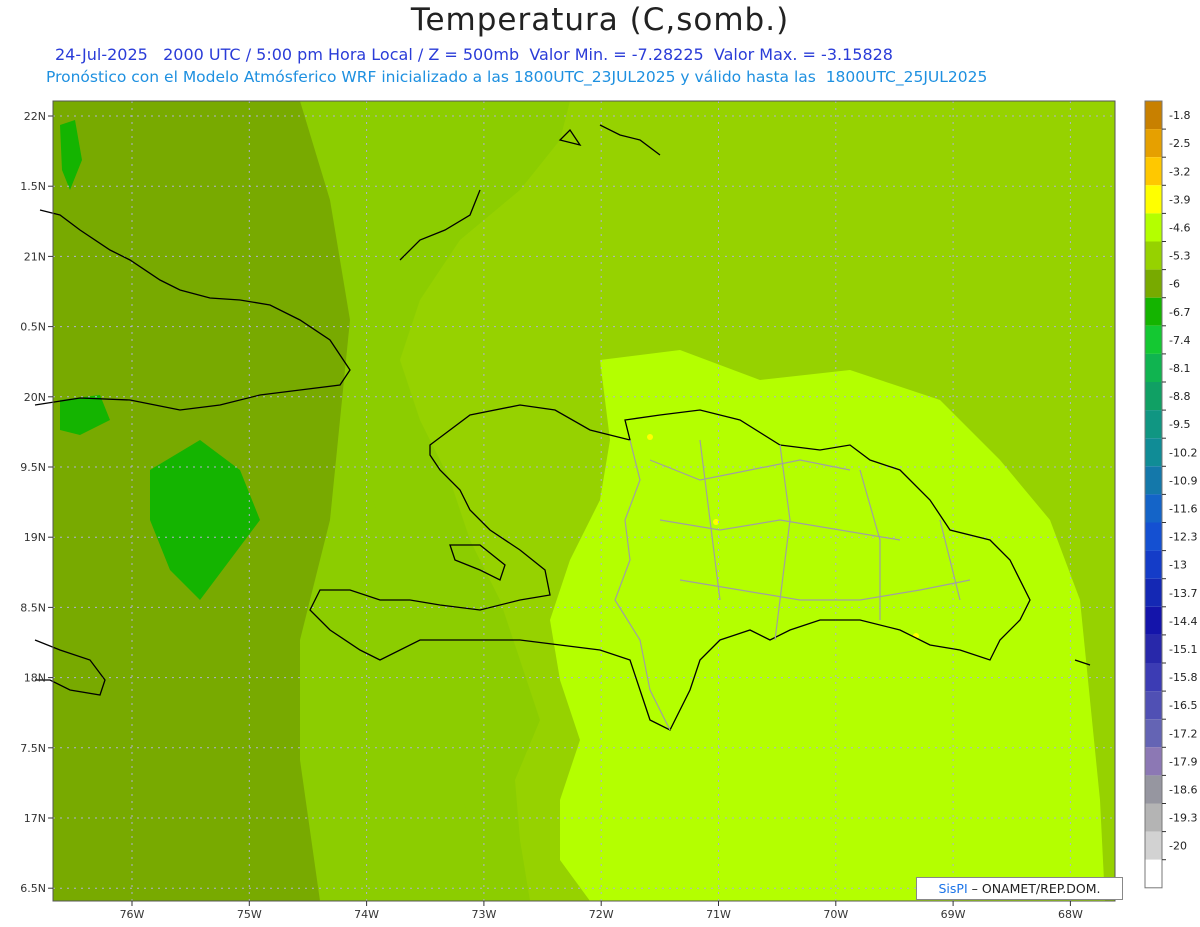 The image size is (1200, 927). Describe the element at coordinates (1179, 227) in the screenshot. I see `colorbar-label: -4.6` at that location.